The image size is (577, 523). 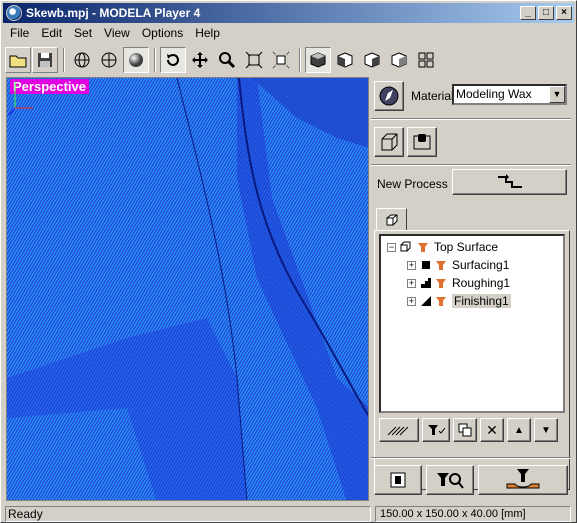 What do you see at coordinates (426, 283) in the screenshot?
I see `roughing-mark-icon` at bounding box center [426, 283].